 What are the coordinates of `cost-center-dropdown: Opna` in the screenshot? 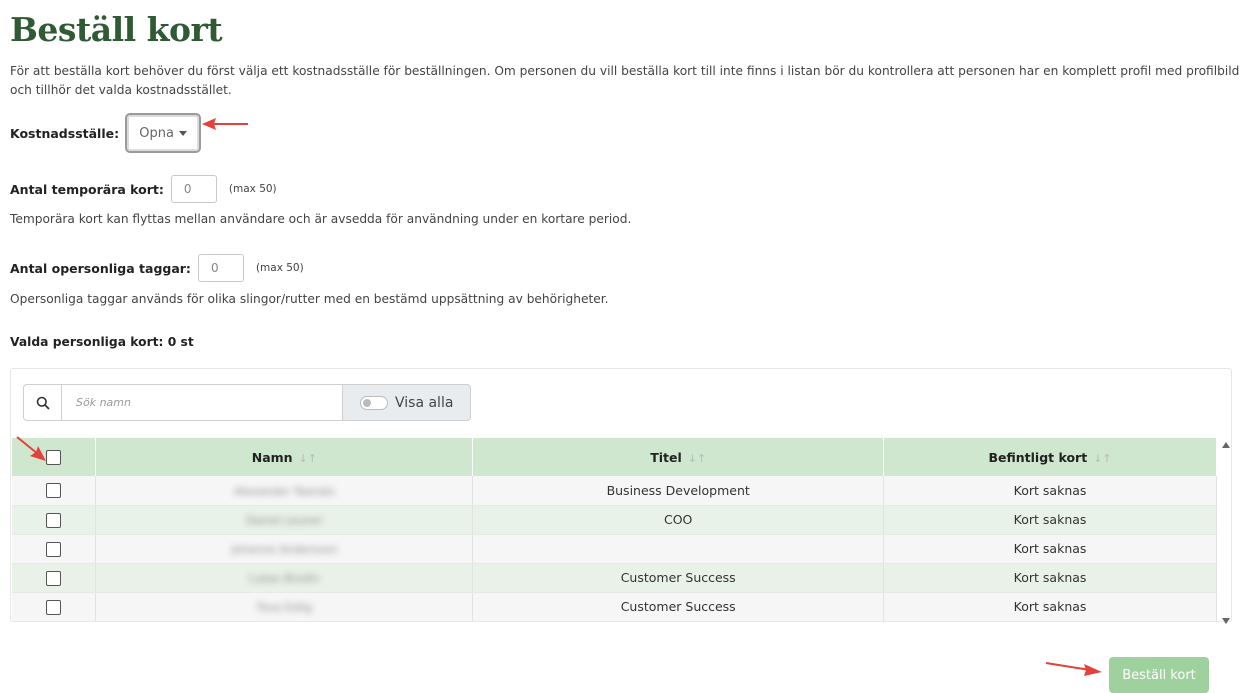 It's located at (163, 133).